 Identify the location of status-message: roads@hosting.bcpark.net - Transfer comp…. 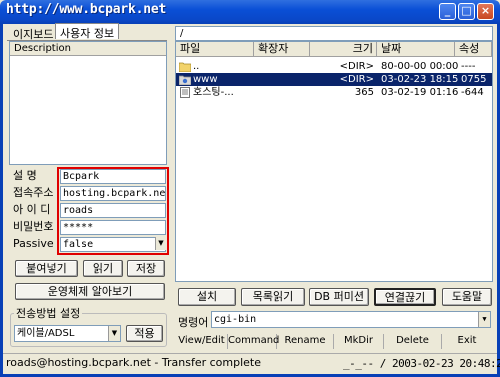
(133, 362).